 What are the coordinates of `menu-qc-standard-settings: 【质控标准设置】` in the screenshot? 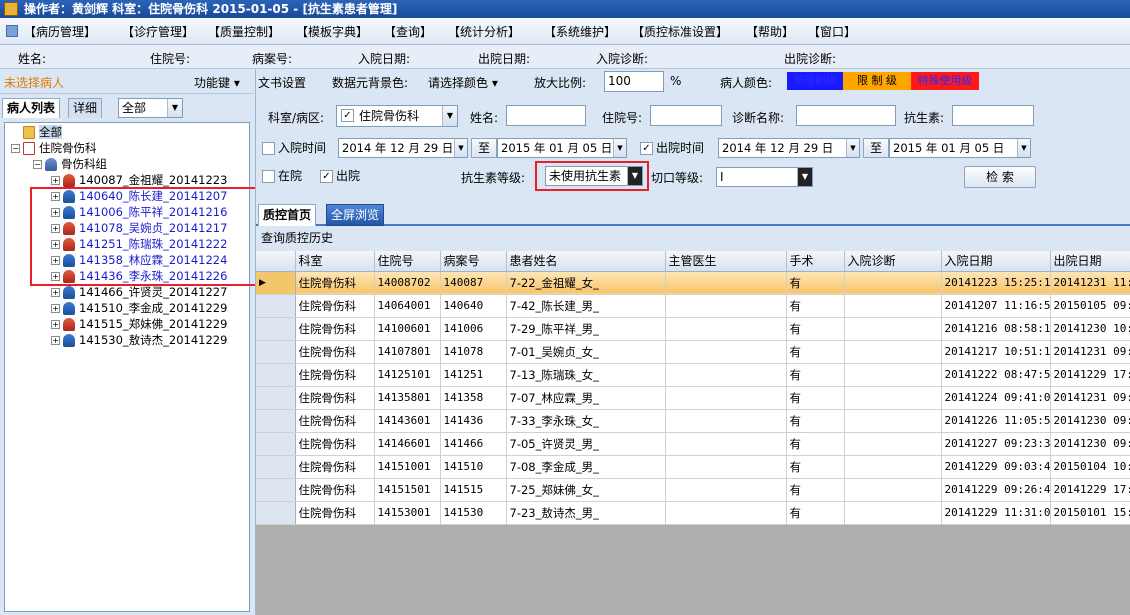 It's located at (680, 31).